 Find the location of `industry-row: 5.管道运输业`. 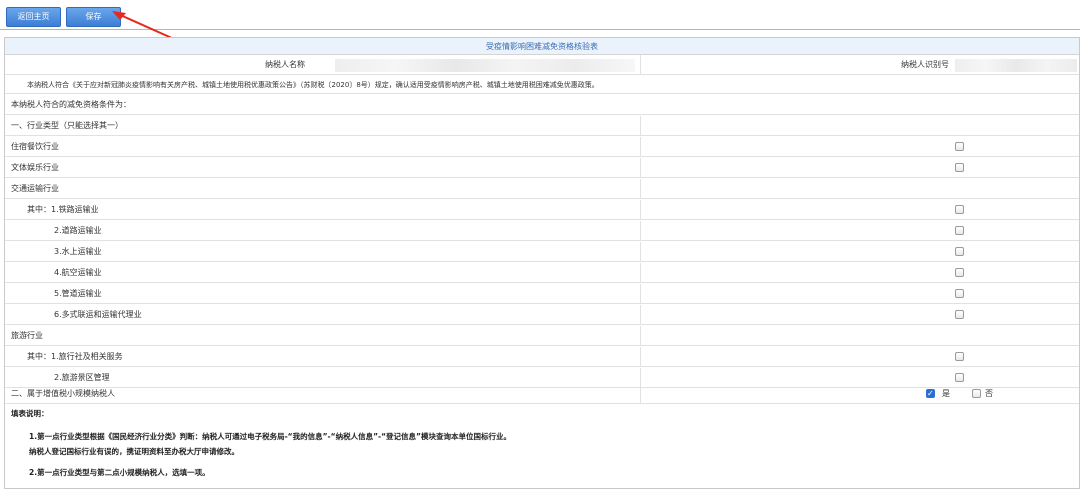

industry-row: 5.管道运输业 is located at coordinates (542, 294).